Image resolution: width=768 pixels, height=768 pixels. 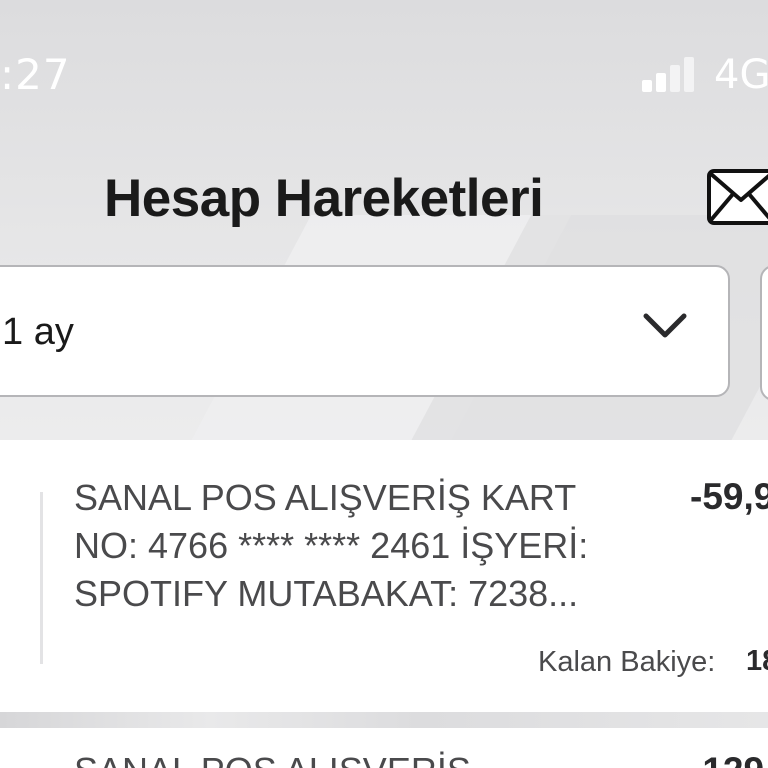 What do you see at coordinates (384, 720) in the screenshot?
I see `list-separator` at bounding box center [384, 720].